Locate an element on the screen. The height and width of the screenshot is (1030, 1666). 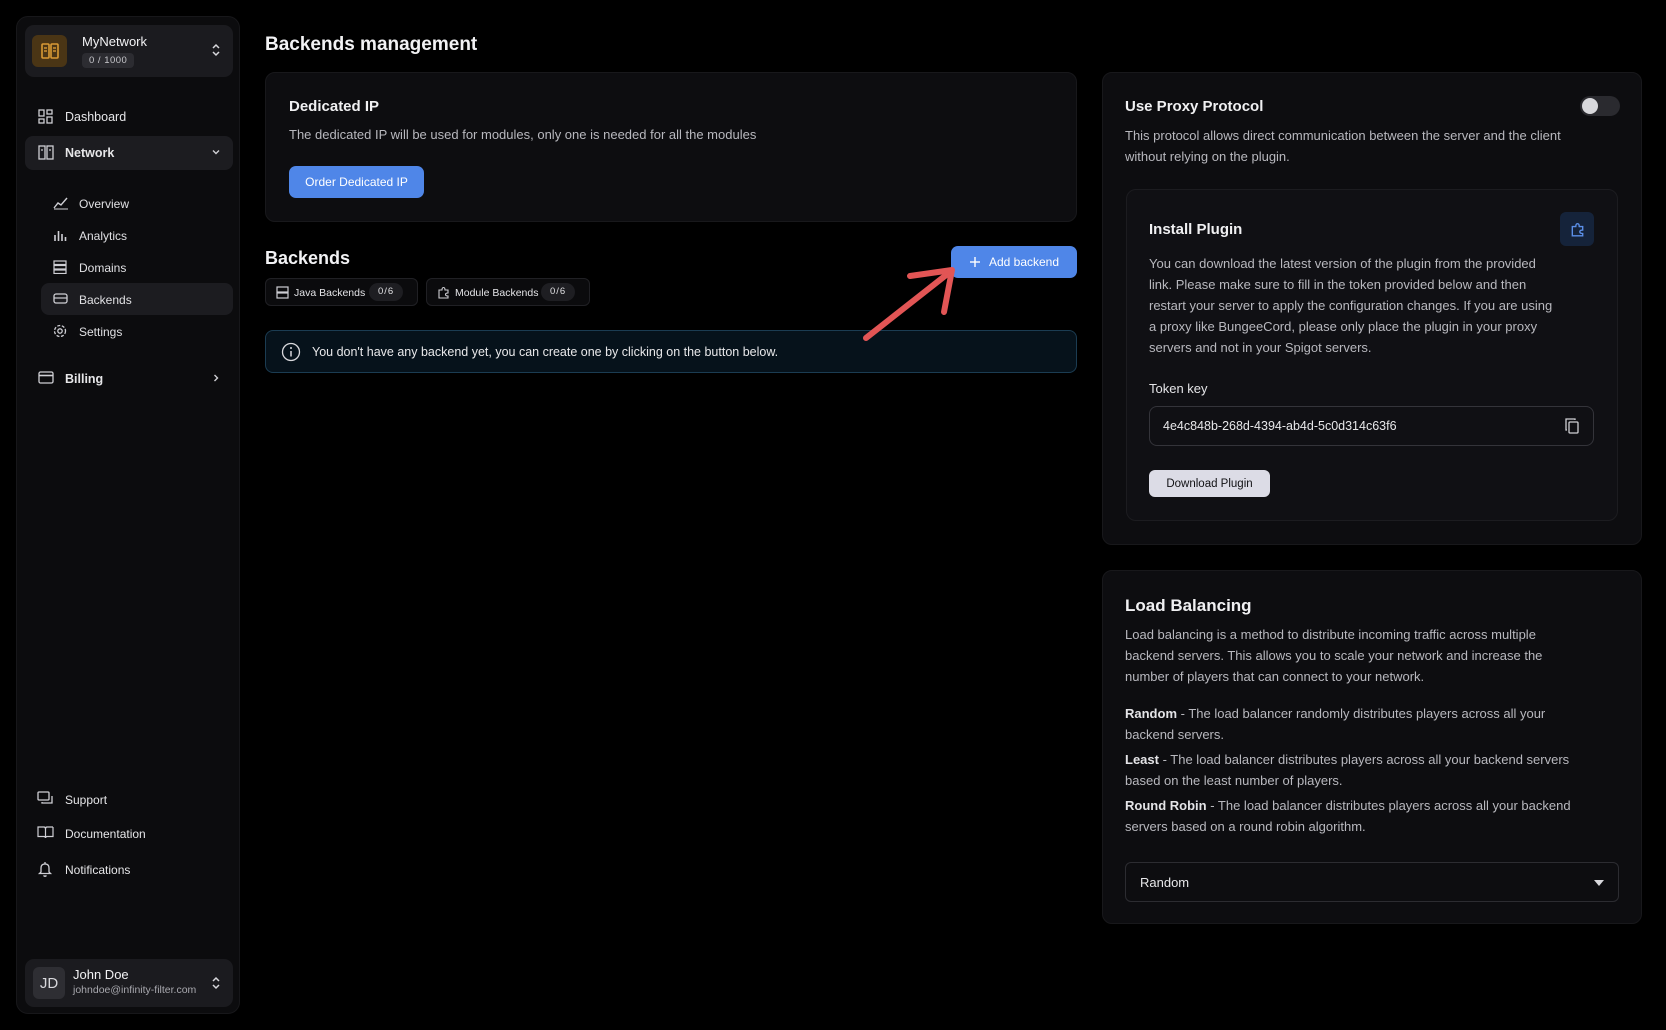
load-balancing-title: Load Balancing is located at coordinates (1188, 605).